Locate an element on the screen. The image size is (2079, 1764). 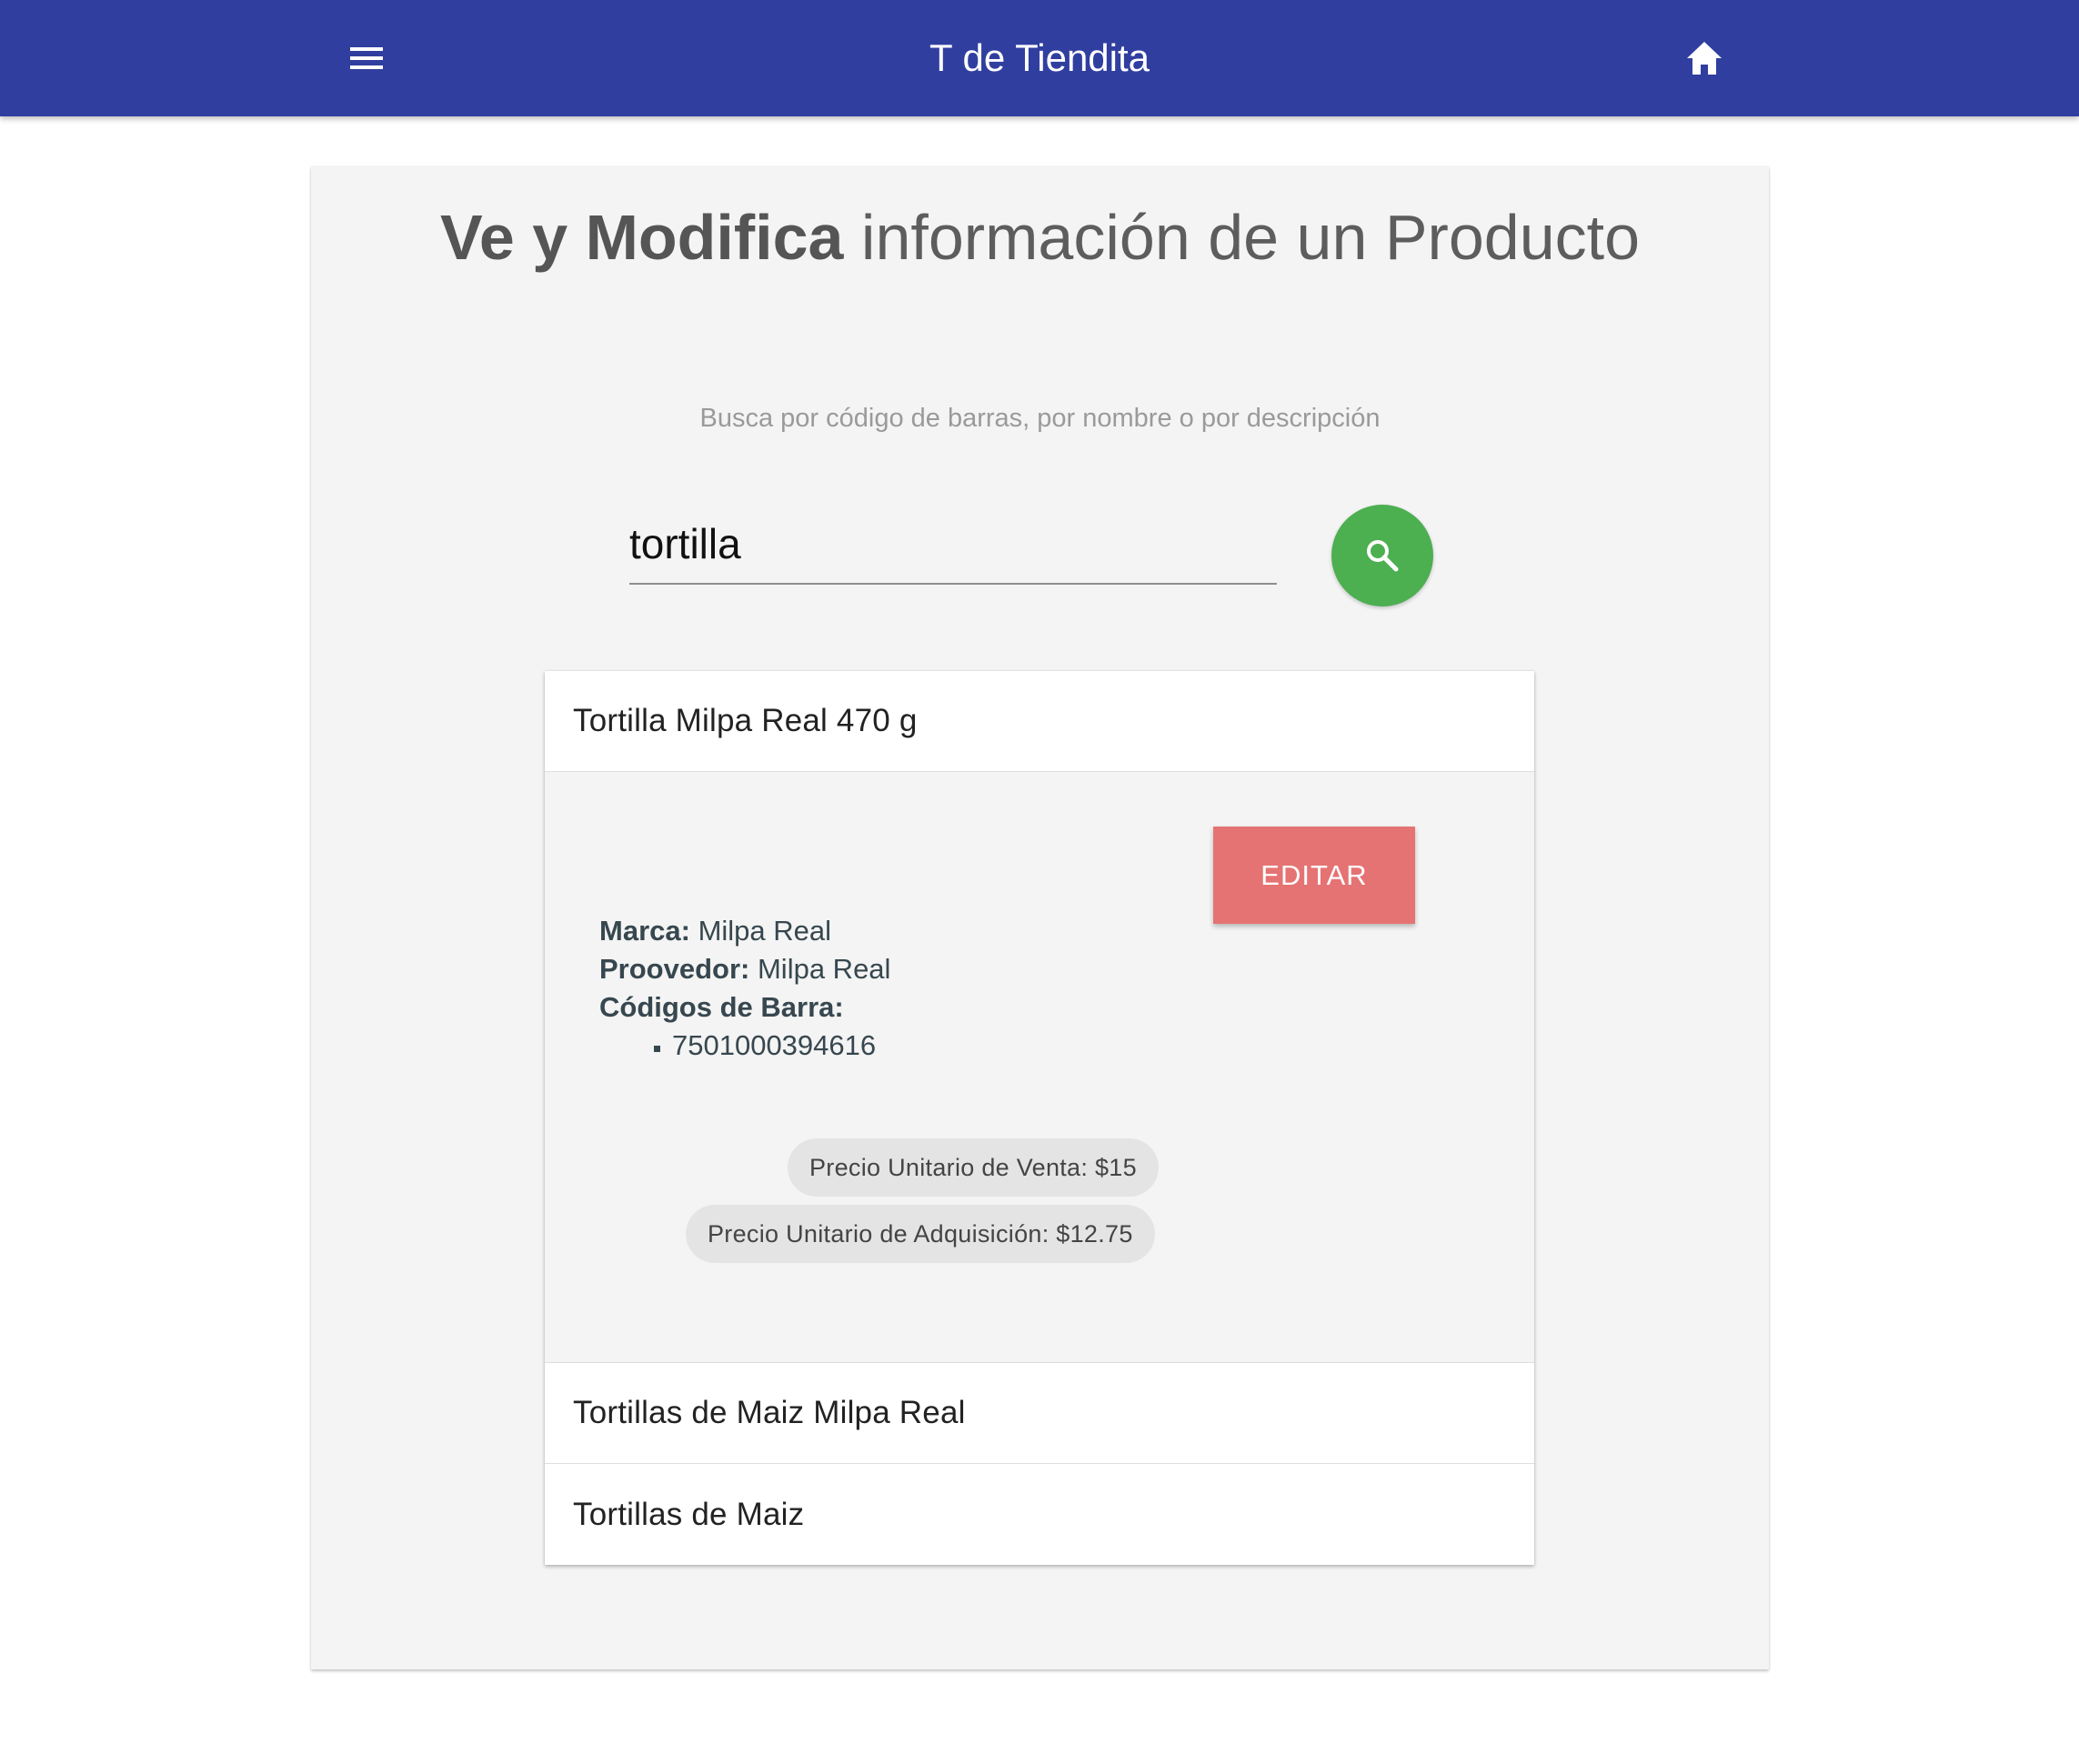
menu-icon is located at coordinates (367, 58).